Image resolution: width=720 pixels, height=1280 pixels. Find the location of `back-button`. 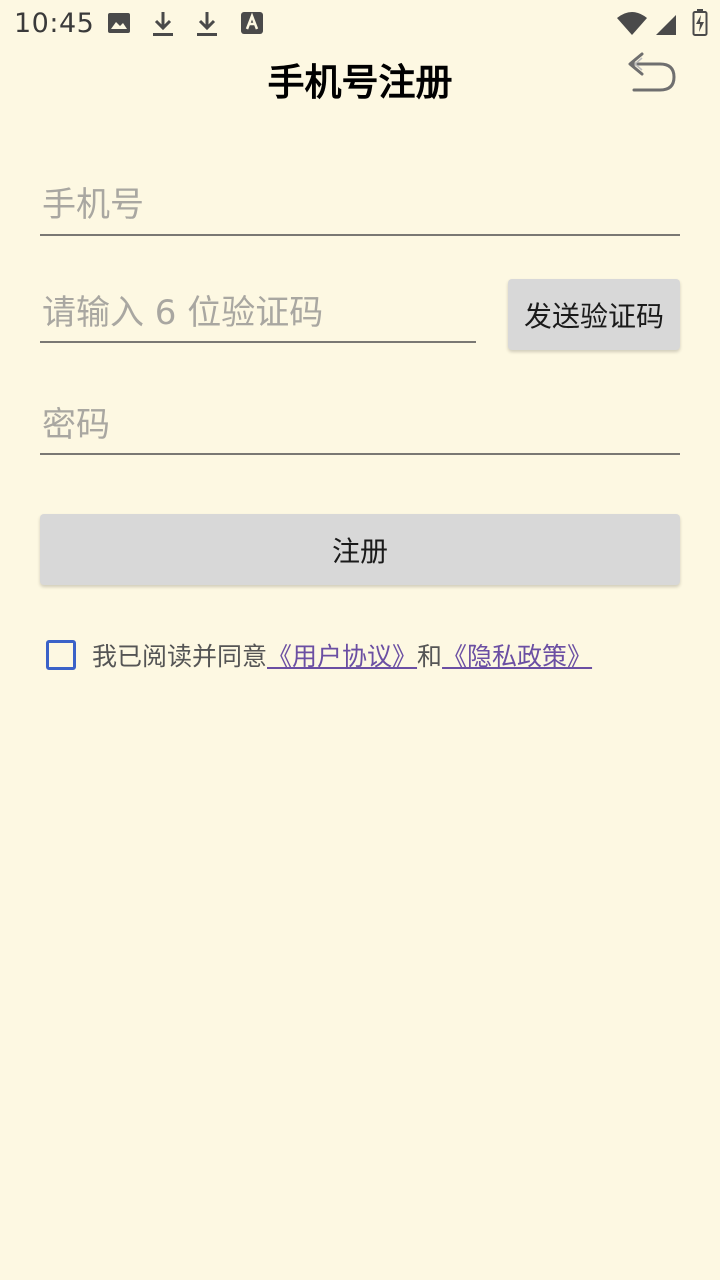

back-button is located at coordinates (654, 75).